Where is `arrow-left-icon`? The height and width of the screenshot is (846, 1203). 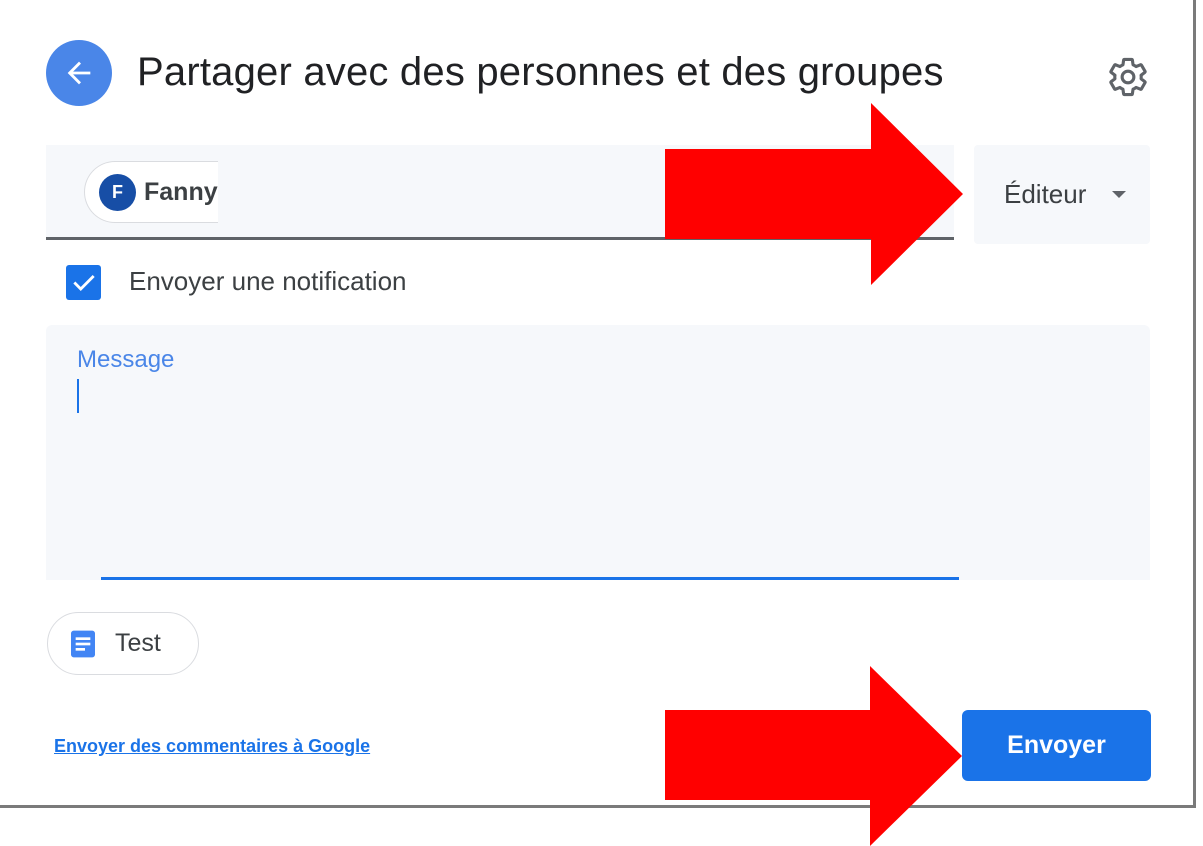 arrow-left-icon is located at coordinates (79, 73).